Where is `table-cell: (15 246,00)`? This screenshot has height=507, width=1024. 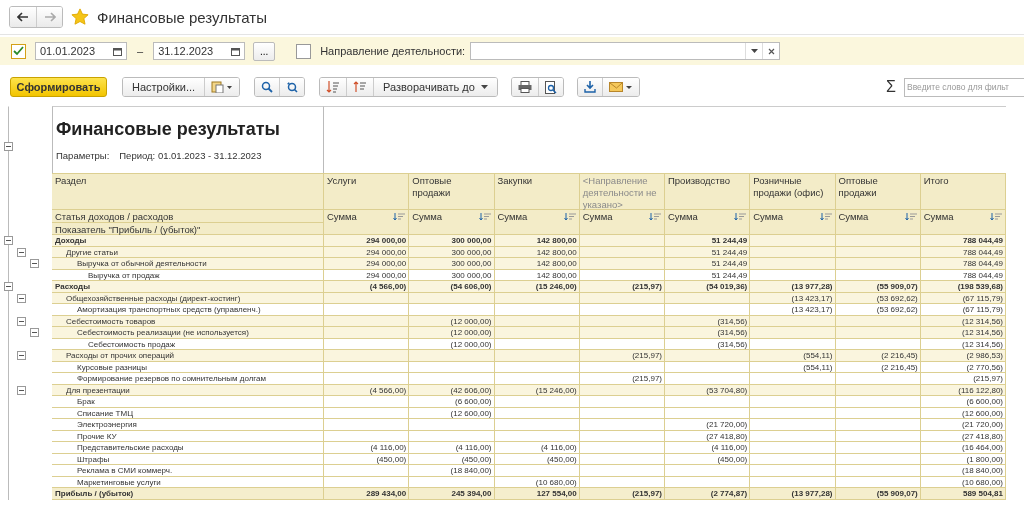
table-cell: (15 246,00) is located at coordinates (537, 287).